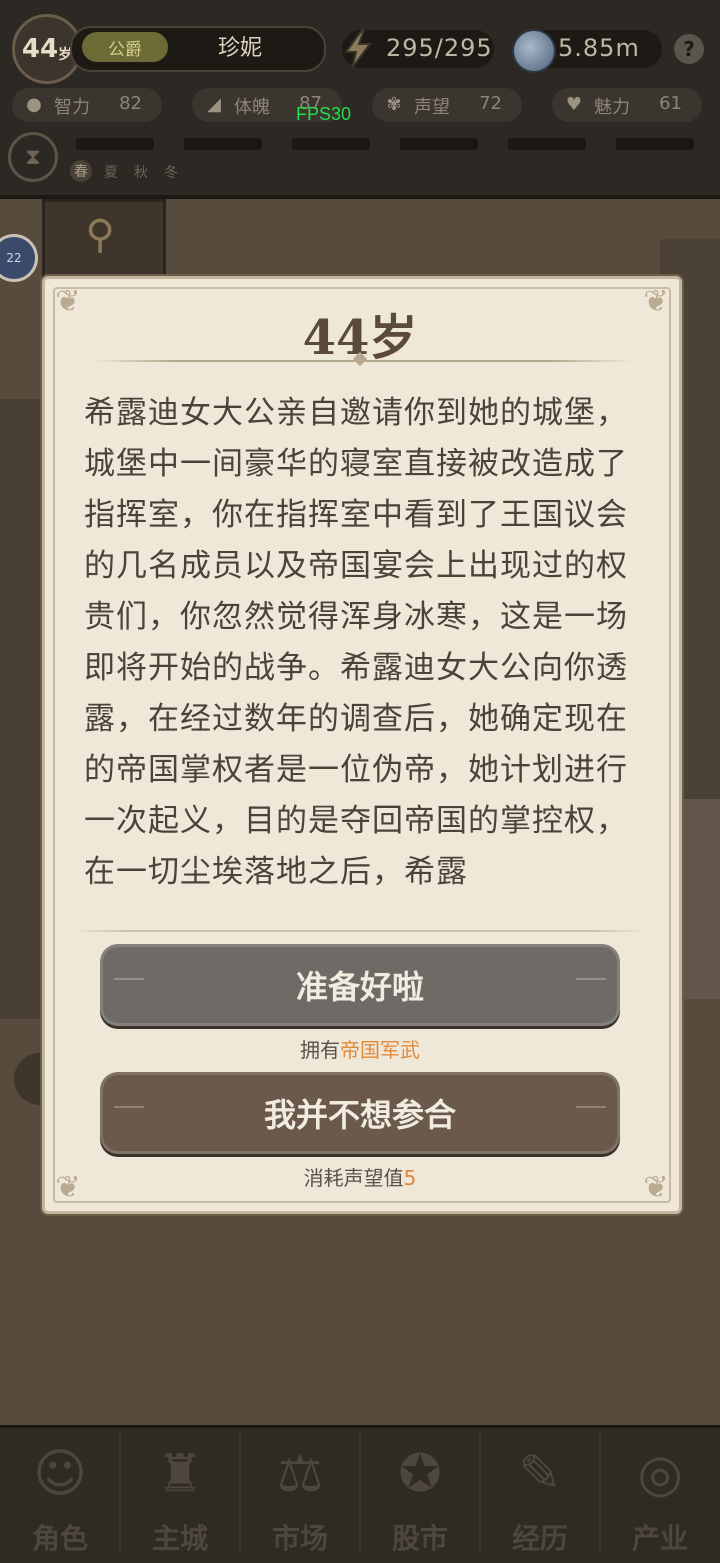 This screenshot has width=720, height=1563. Describe the element at coordinates (358, 49) in the screenshot. I see `lightning-icon` at that location.